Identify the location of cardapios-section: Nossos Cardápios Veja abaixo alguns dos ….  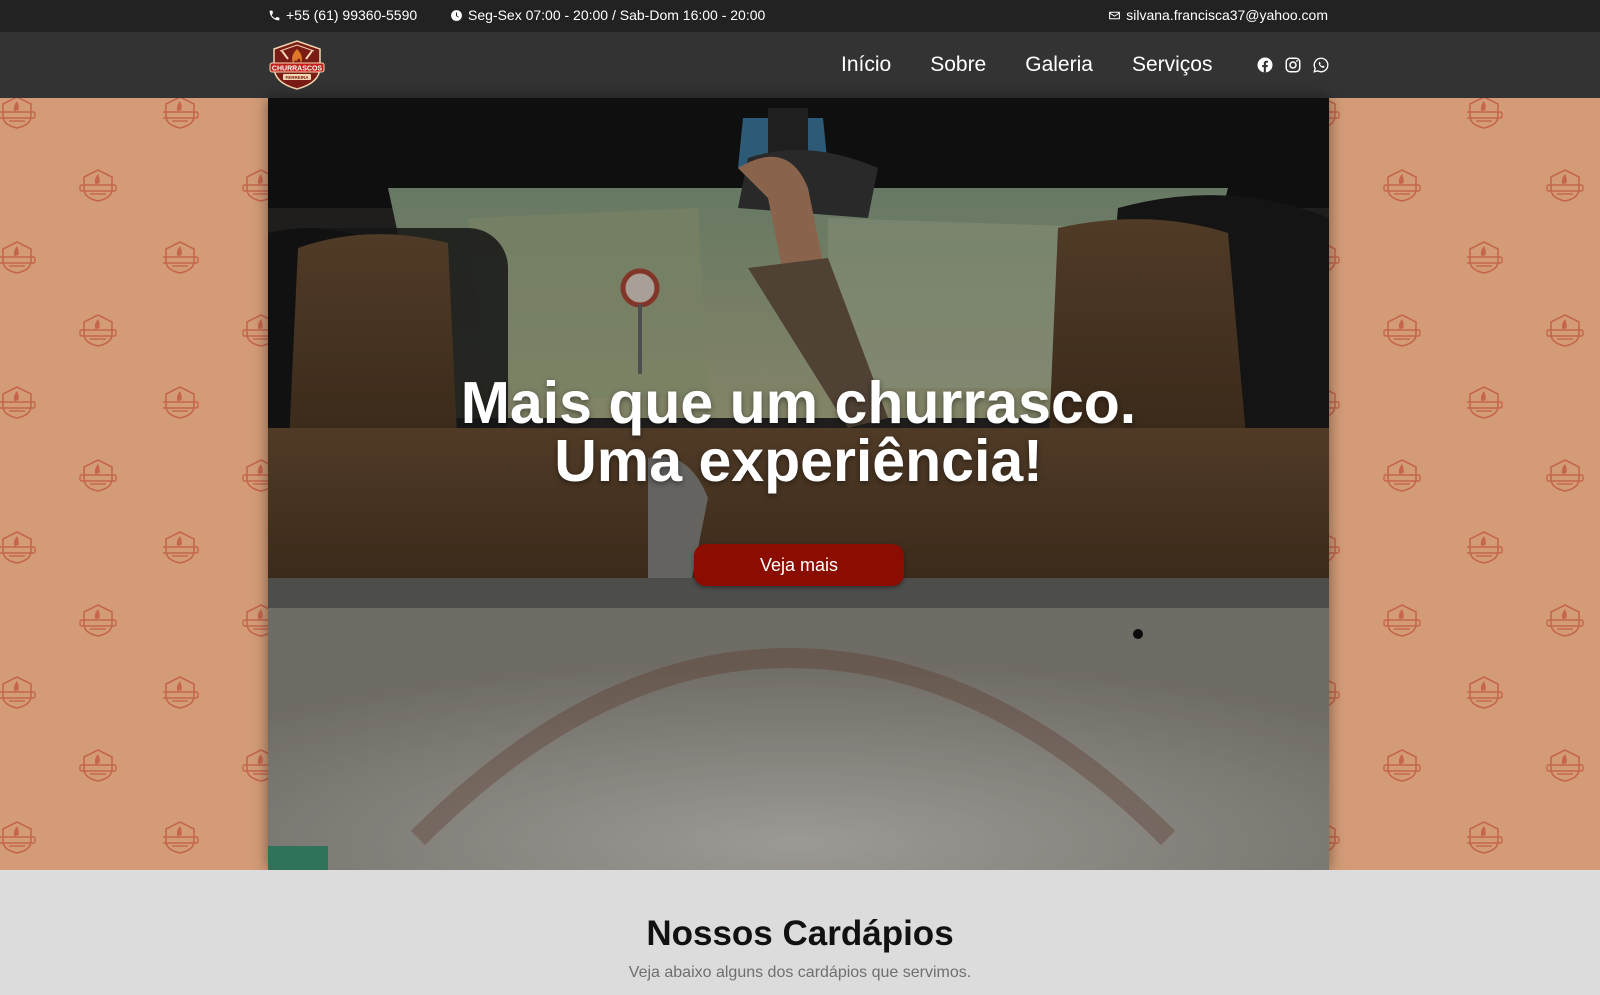
(800, 932).